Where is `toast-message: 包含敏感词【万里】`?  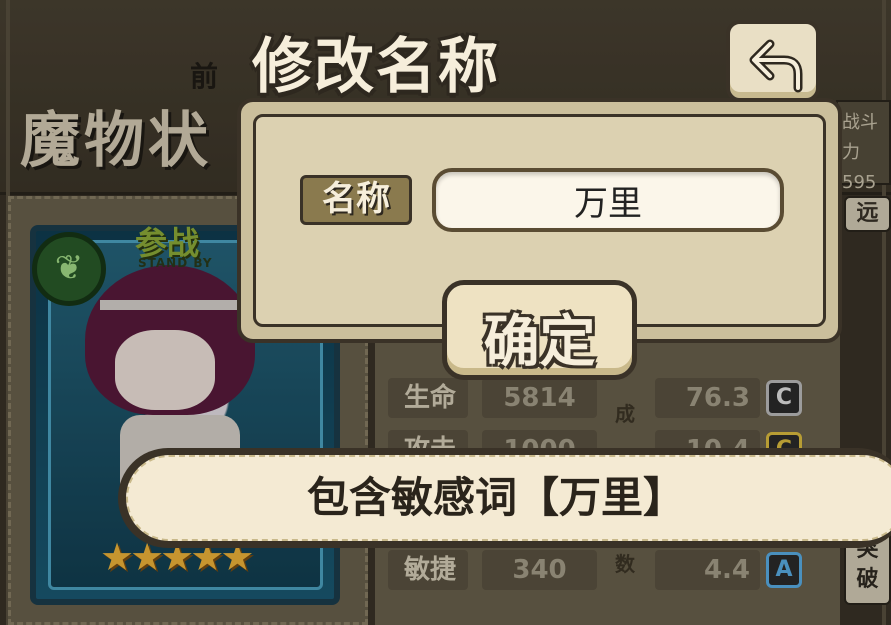
toast-message: 包含敏感词【万里】 is located at coordinates (495, 497).